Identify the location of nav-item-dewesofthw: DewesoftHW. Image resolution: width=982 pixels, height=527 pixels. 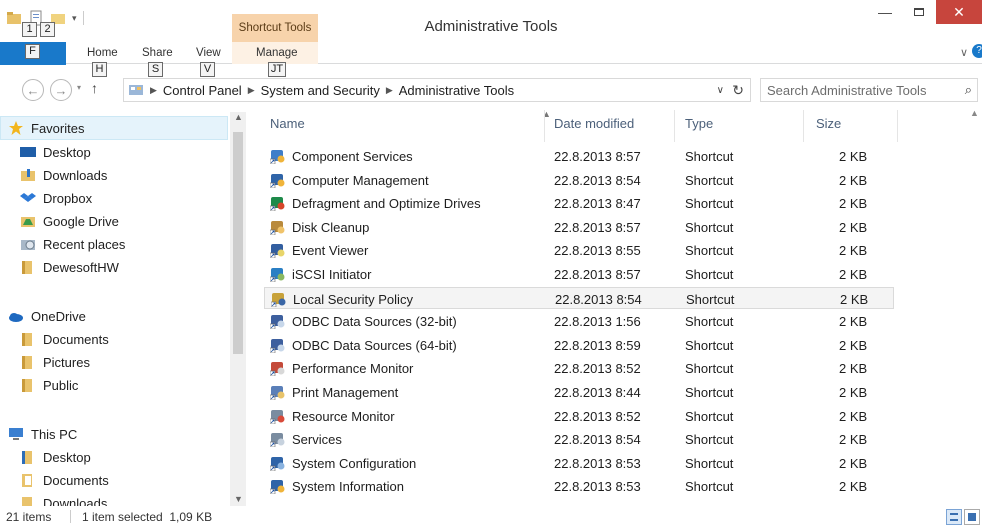
(69, 267).